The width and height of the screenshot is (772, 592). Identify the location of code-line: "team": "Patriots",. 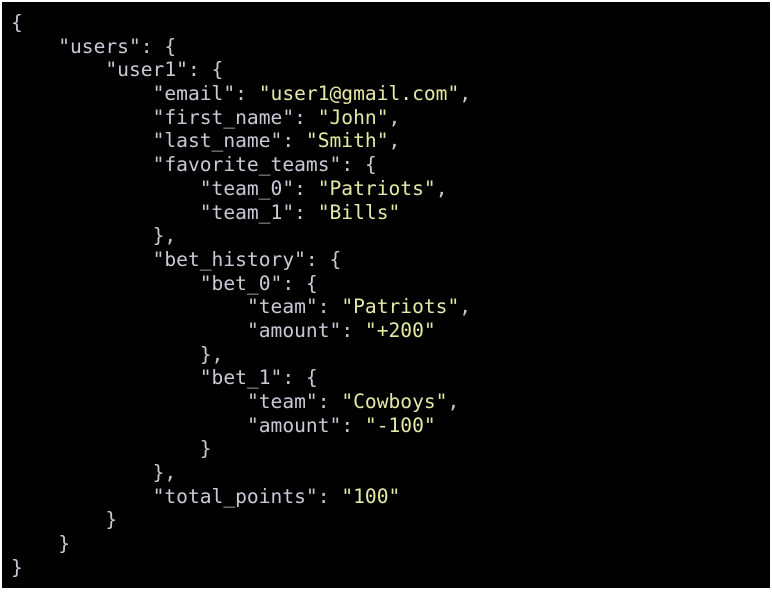
(241, 307).